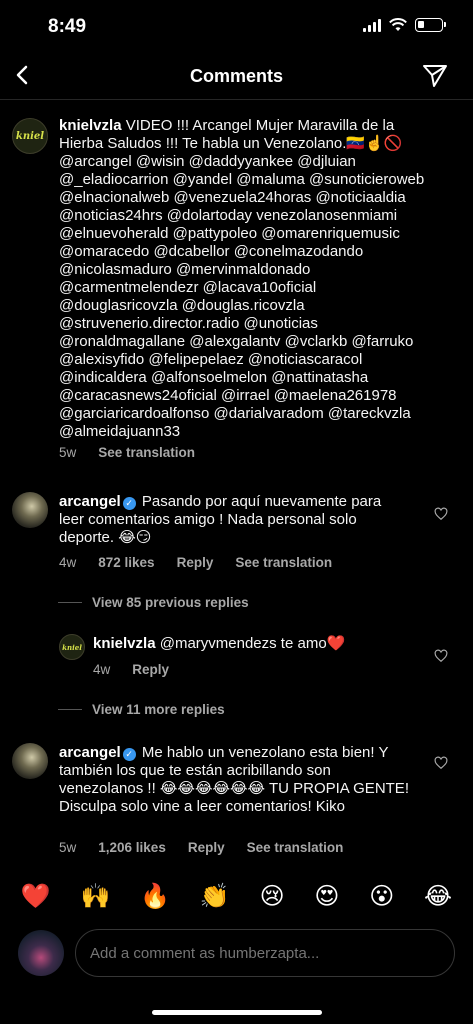 This screenshot has width=473, height=1024. What do you see at coordinates (236, 896) in the screenshot?
I see `emoji-quick-bar: ❤️ 🙌 🔥 👏 😢 😍 😮 😂` at bounding box center [236, 896].